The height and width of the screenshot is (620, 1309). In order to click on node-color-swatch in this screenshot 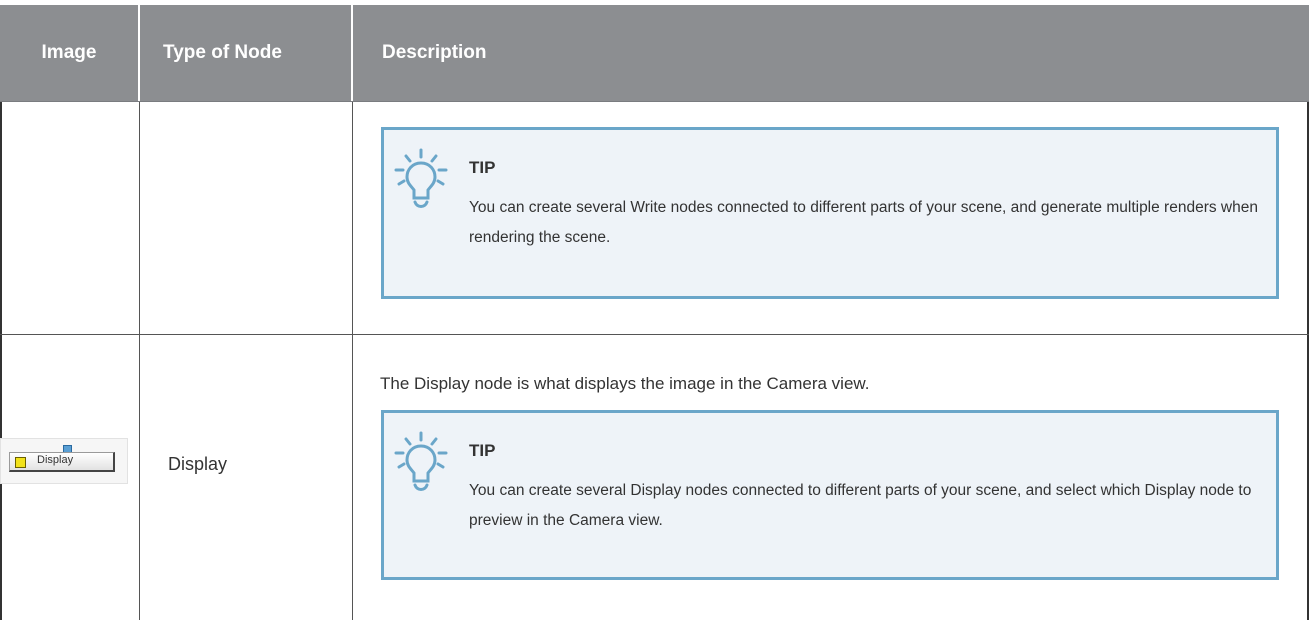, I will do `click(20, 462)`.